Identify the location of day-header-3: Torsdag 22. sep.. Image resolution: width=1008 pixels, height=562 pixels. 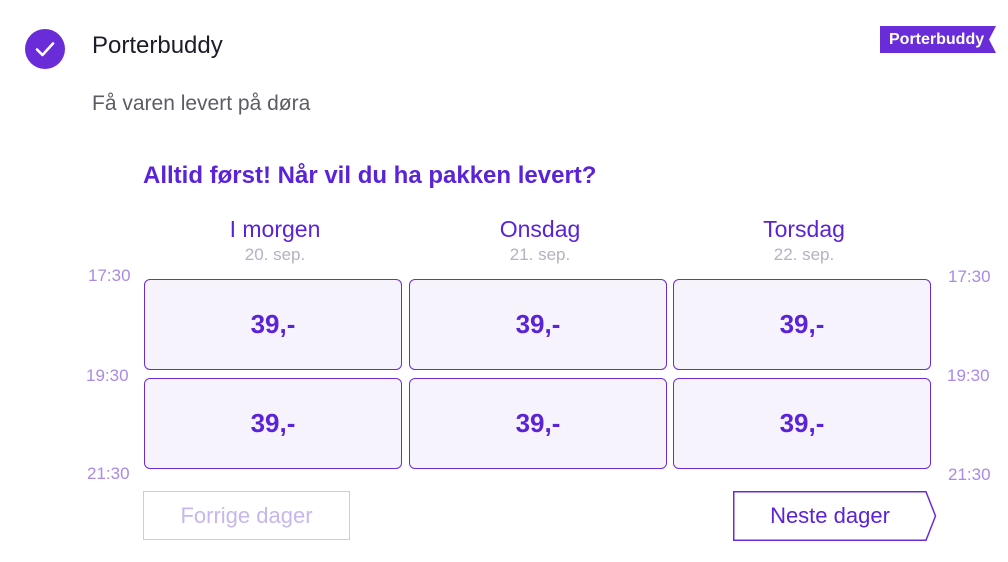
(804, 240).